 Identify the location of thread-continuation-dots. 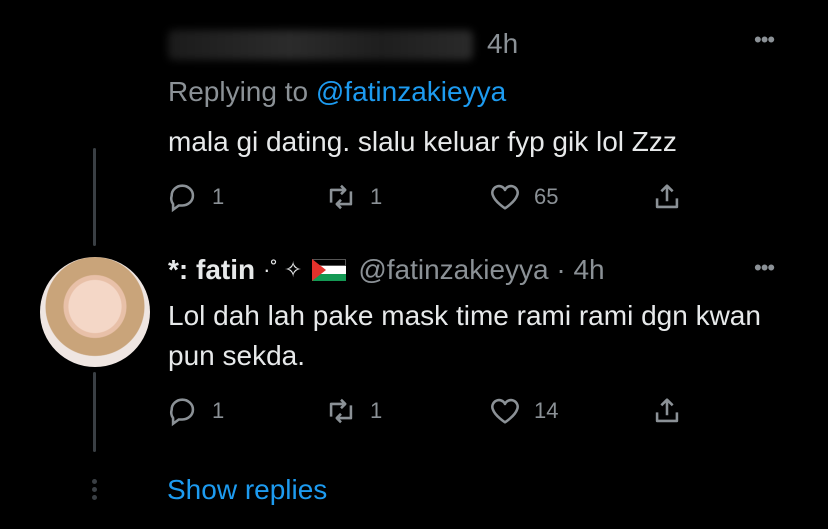
(94, 489).